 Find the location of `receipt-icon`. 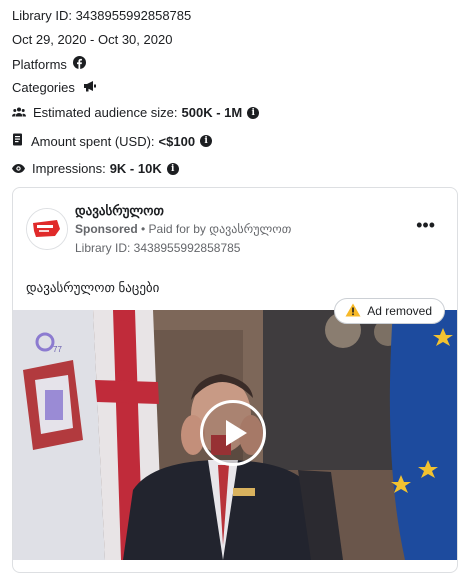

receipt-icon is located at coordinates (18, 141).